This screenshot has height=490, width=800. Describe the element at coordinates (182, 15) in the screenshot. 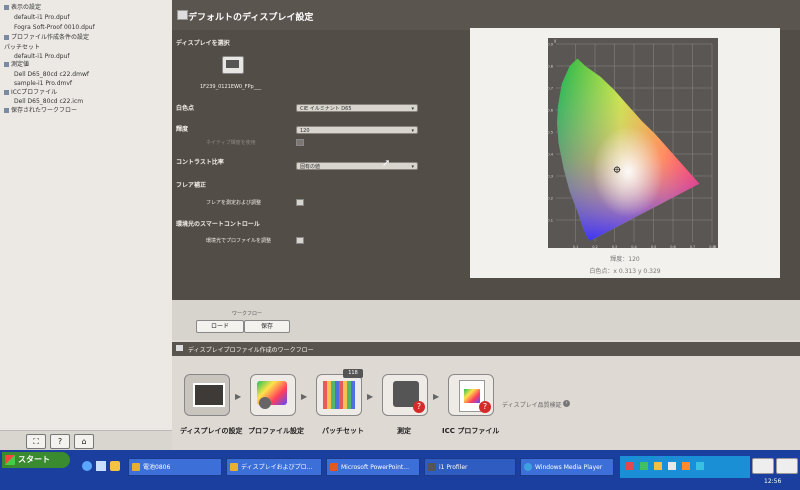

I see `display-icon` at that location.